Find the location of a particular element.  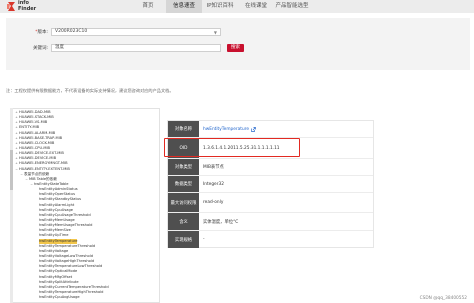

oid-highlight-box is located at coordinates (232, 147).